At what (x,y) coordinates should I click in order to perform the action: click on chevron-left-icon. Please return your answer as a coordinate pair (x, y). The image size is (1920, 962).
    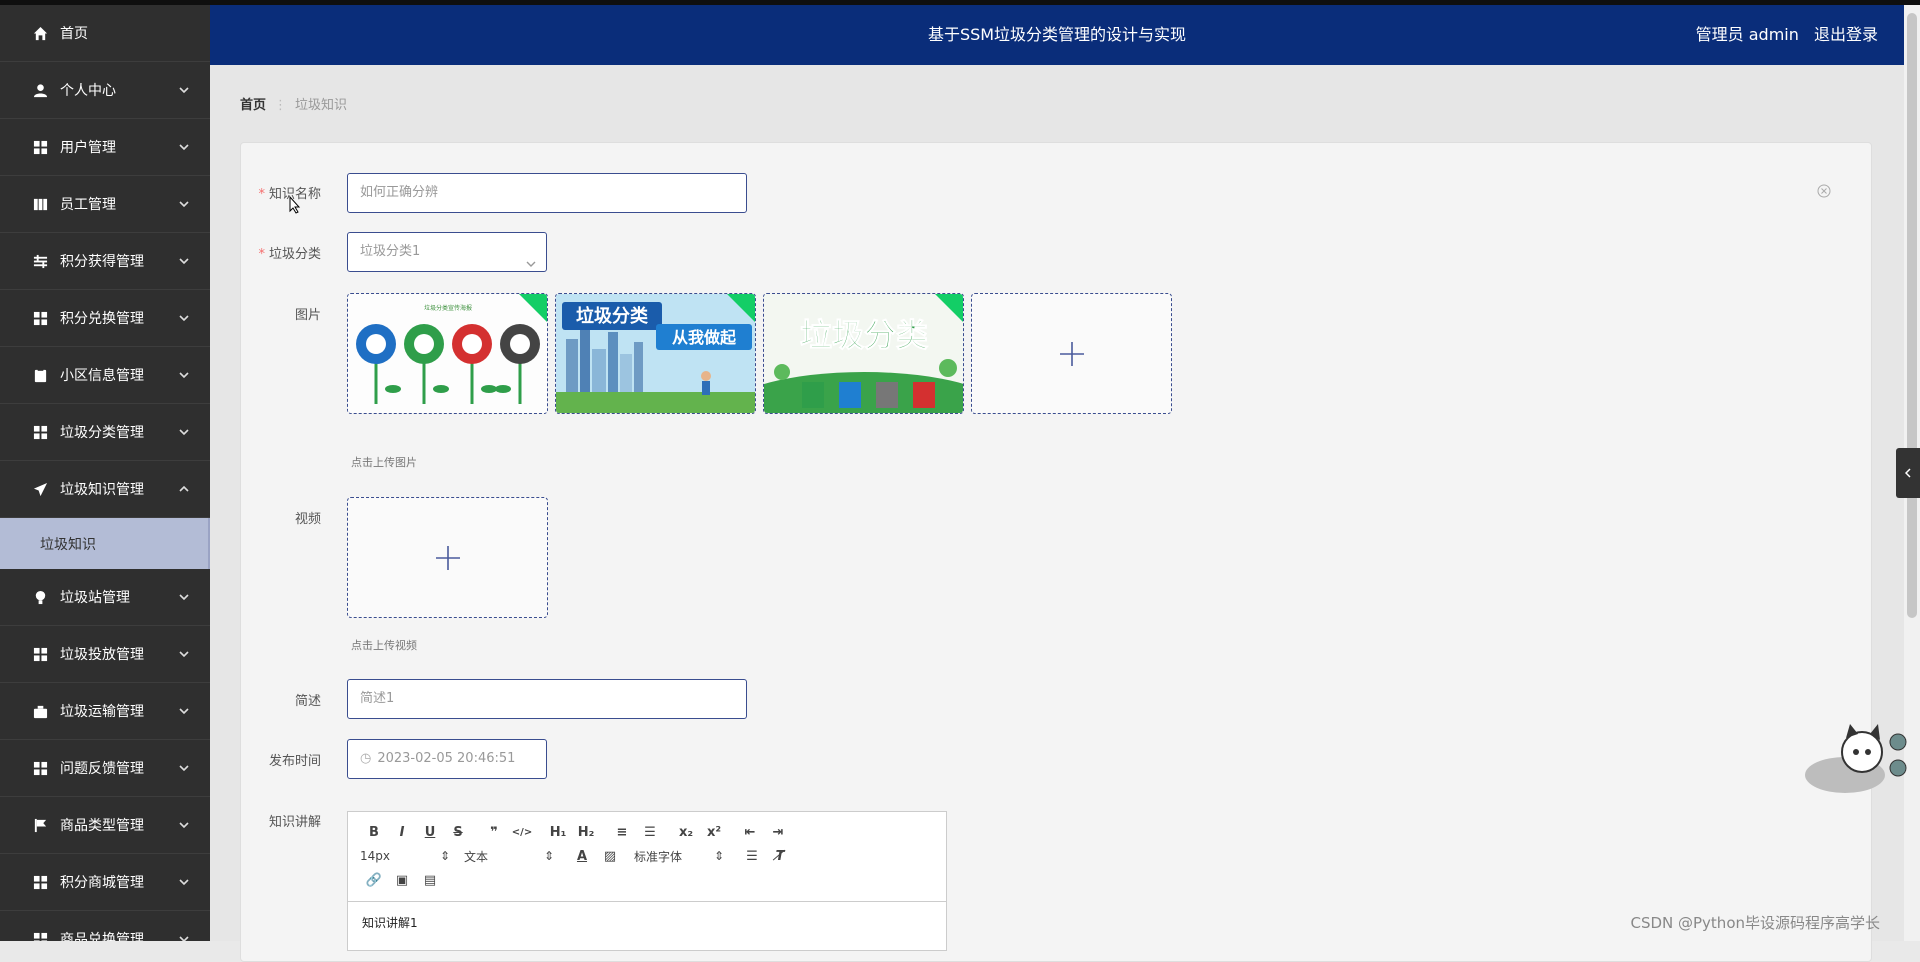
    Looking at the image, I should click on (1907, 473).